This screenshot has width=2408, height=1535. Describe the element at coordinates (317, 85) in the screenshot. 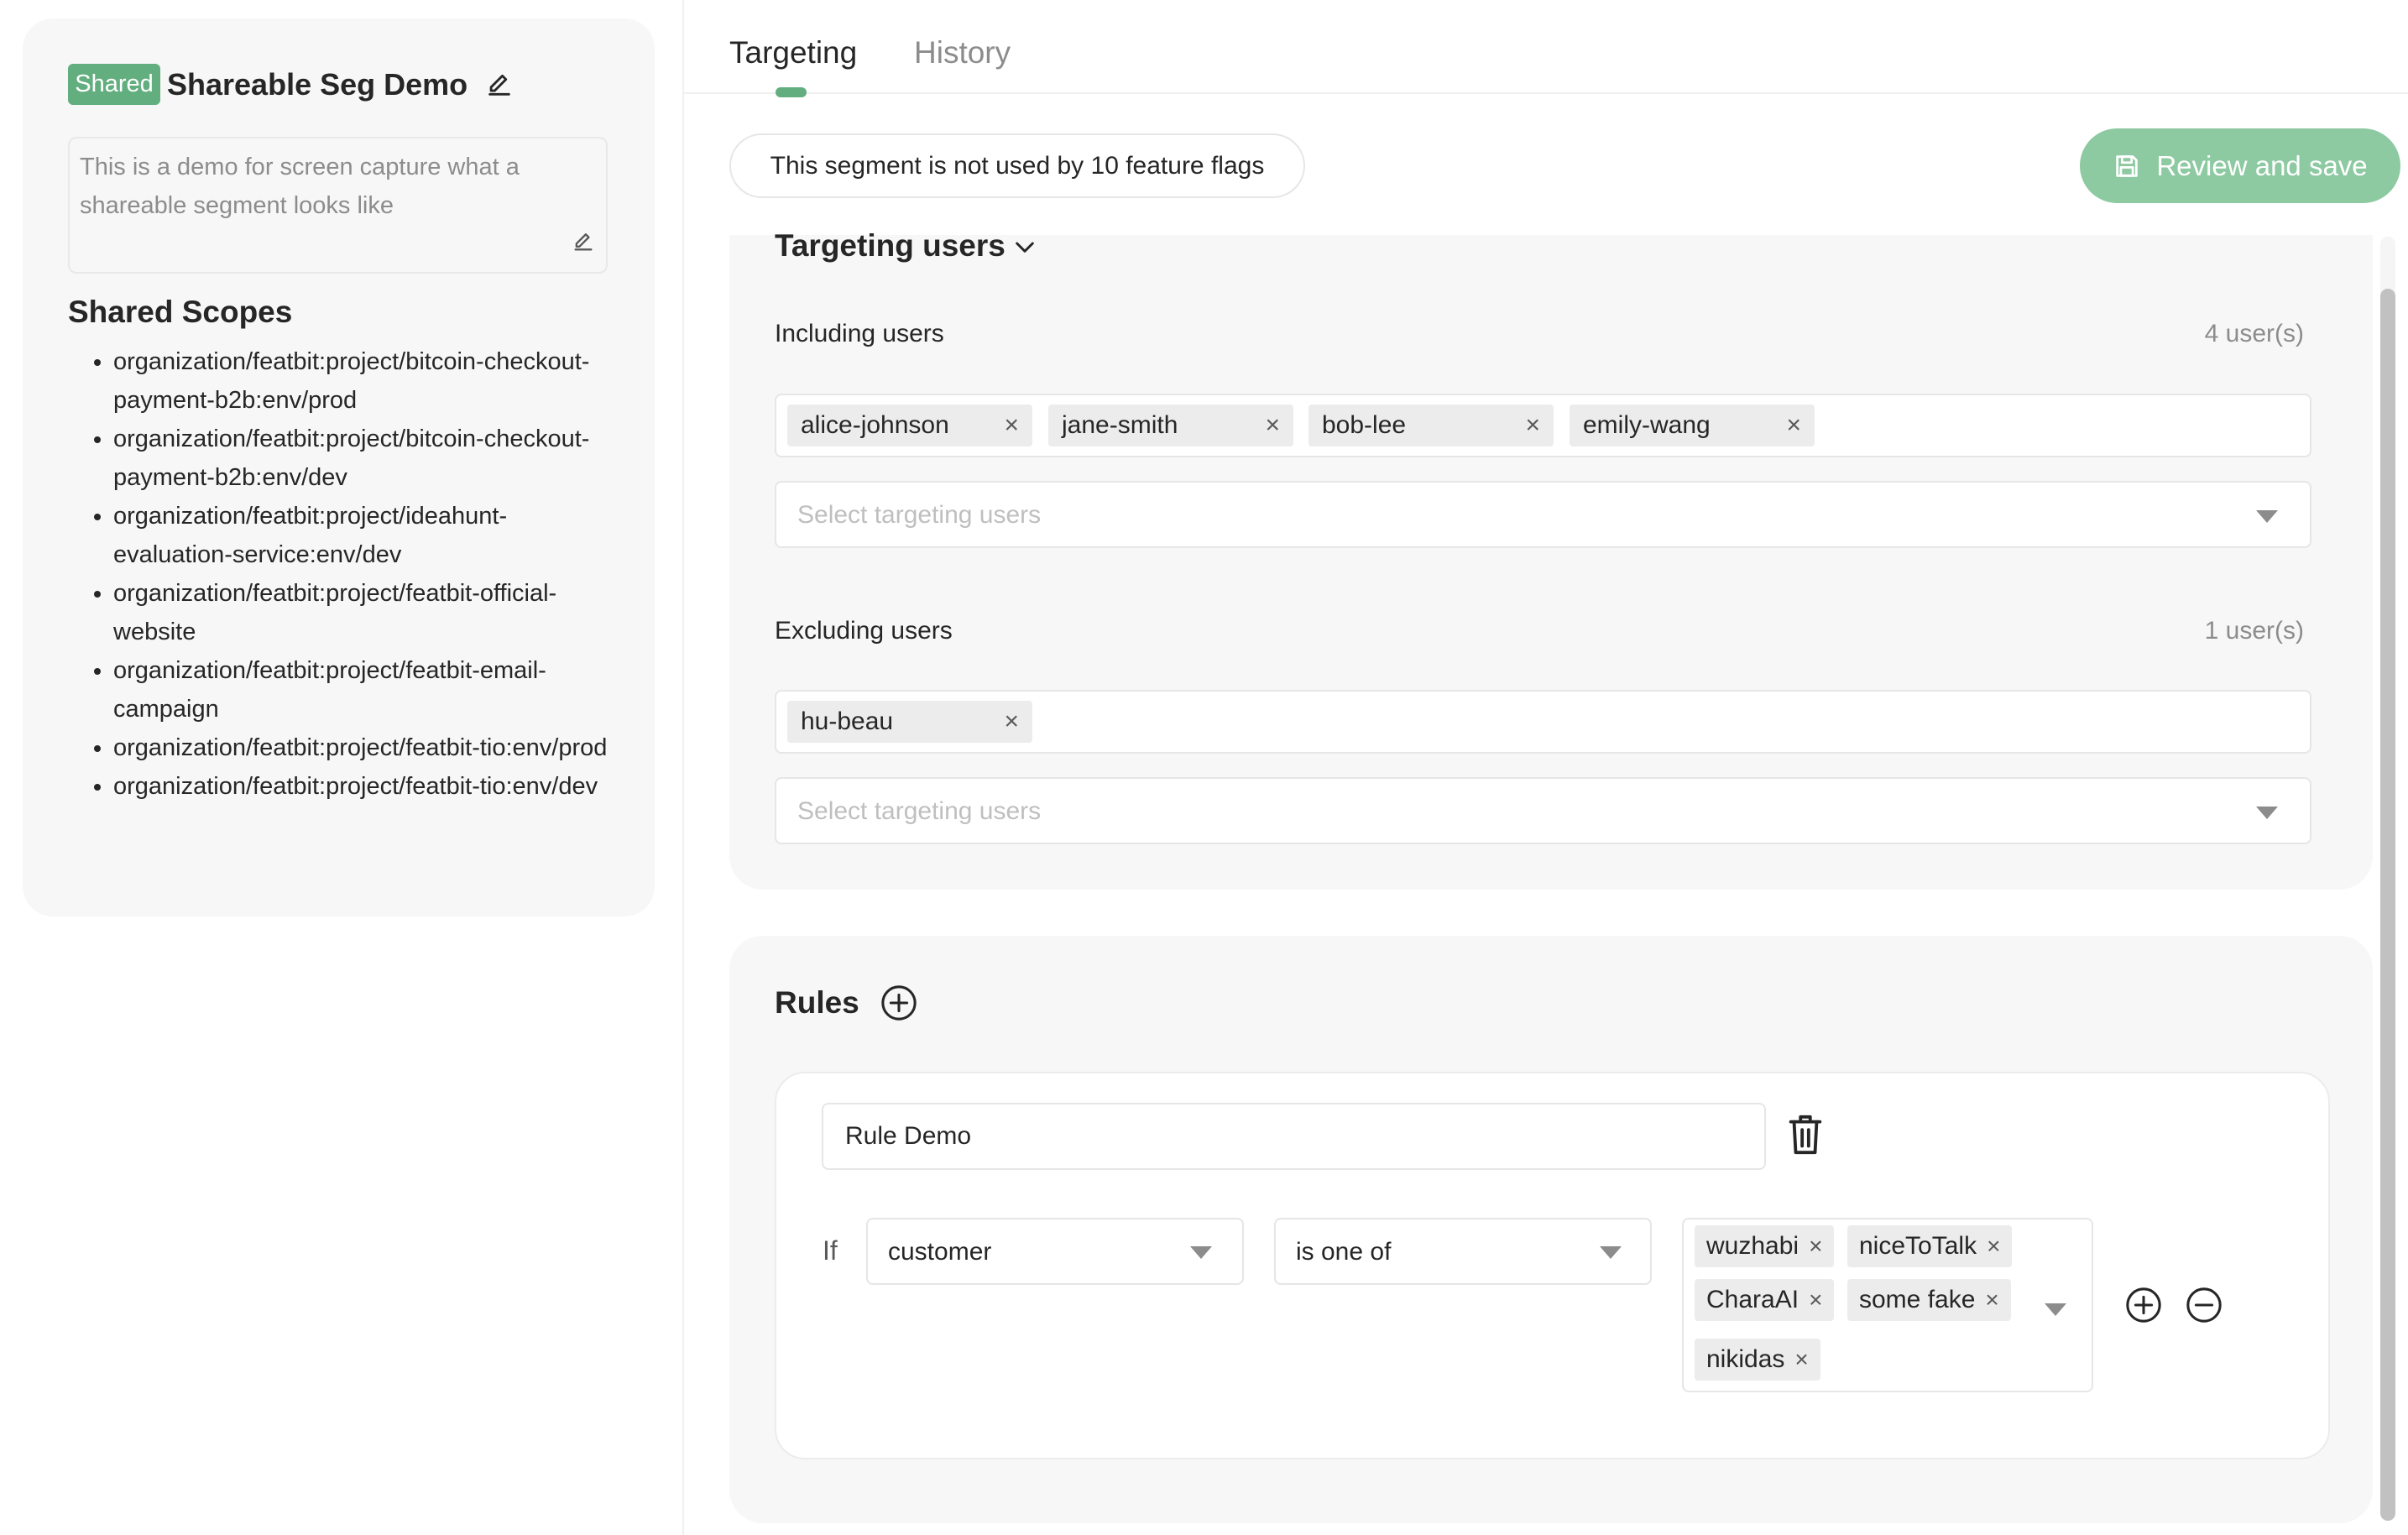

I see `segment-title: Shareable Seg Demo` at that location.